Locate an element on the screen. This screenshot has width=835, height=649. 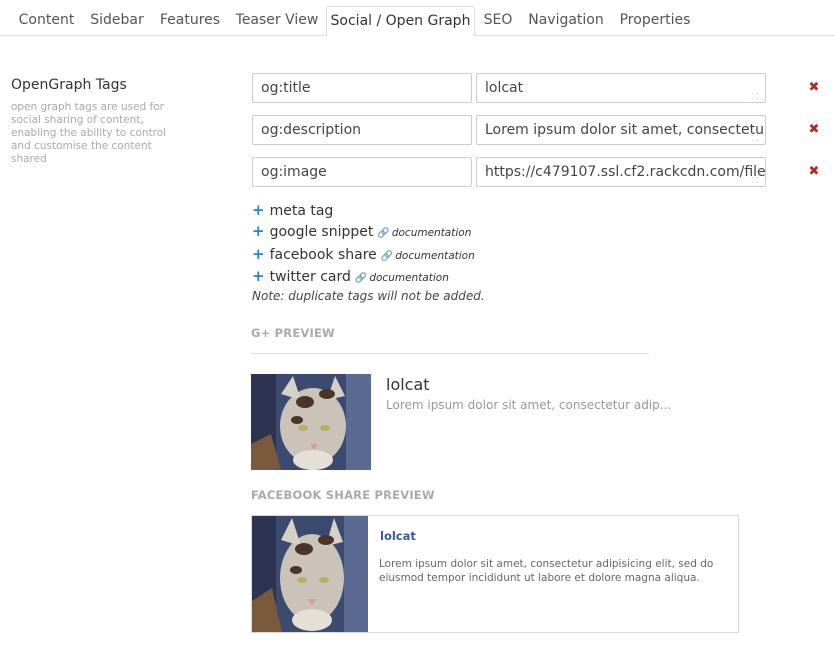
divider is located at coordinates (450, 353).